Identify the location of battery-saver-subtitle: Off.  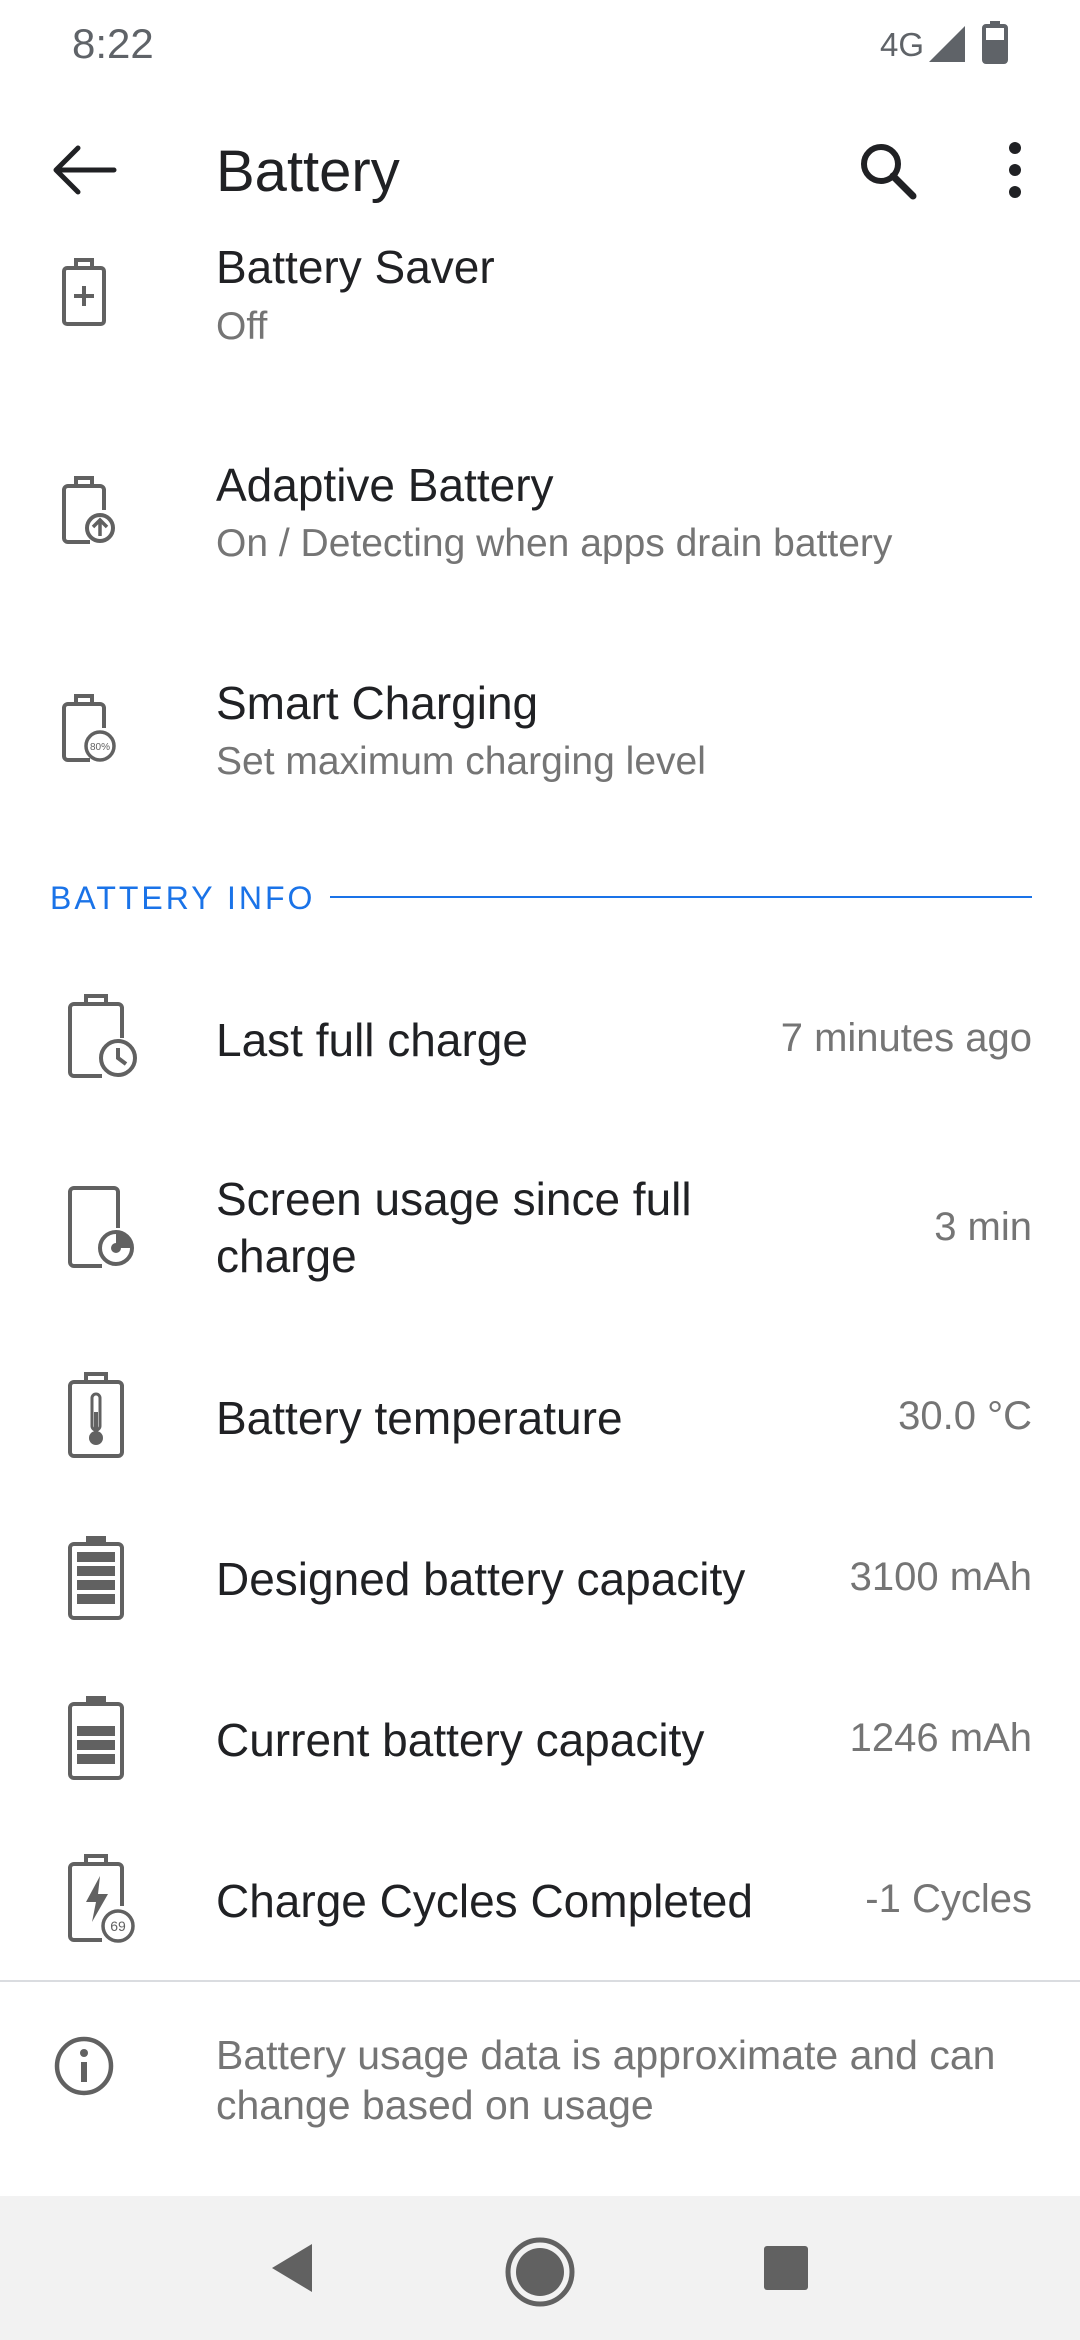
(242, 326).